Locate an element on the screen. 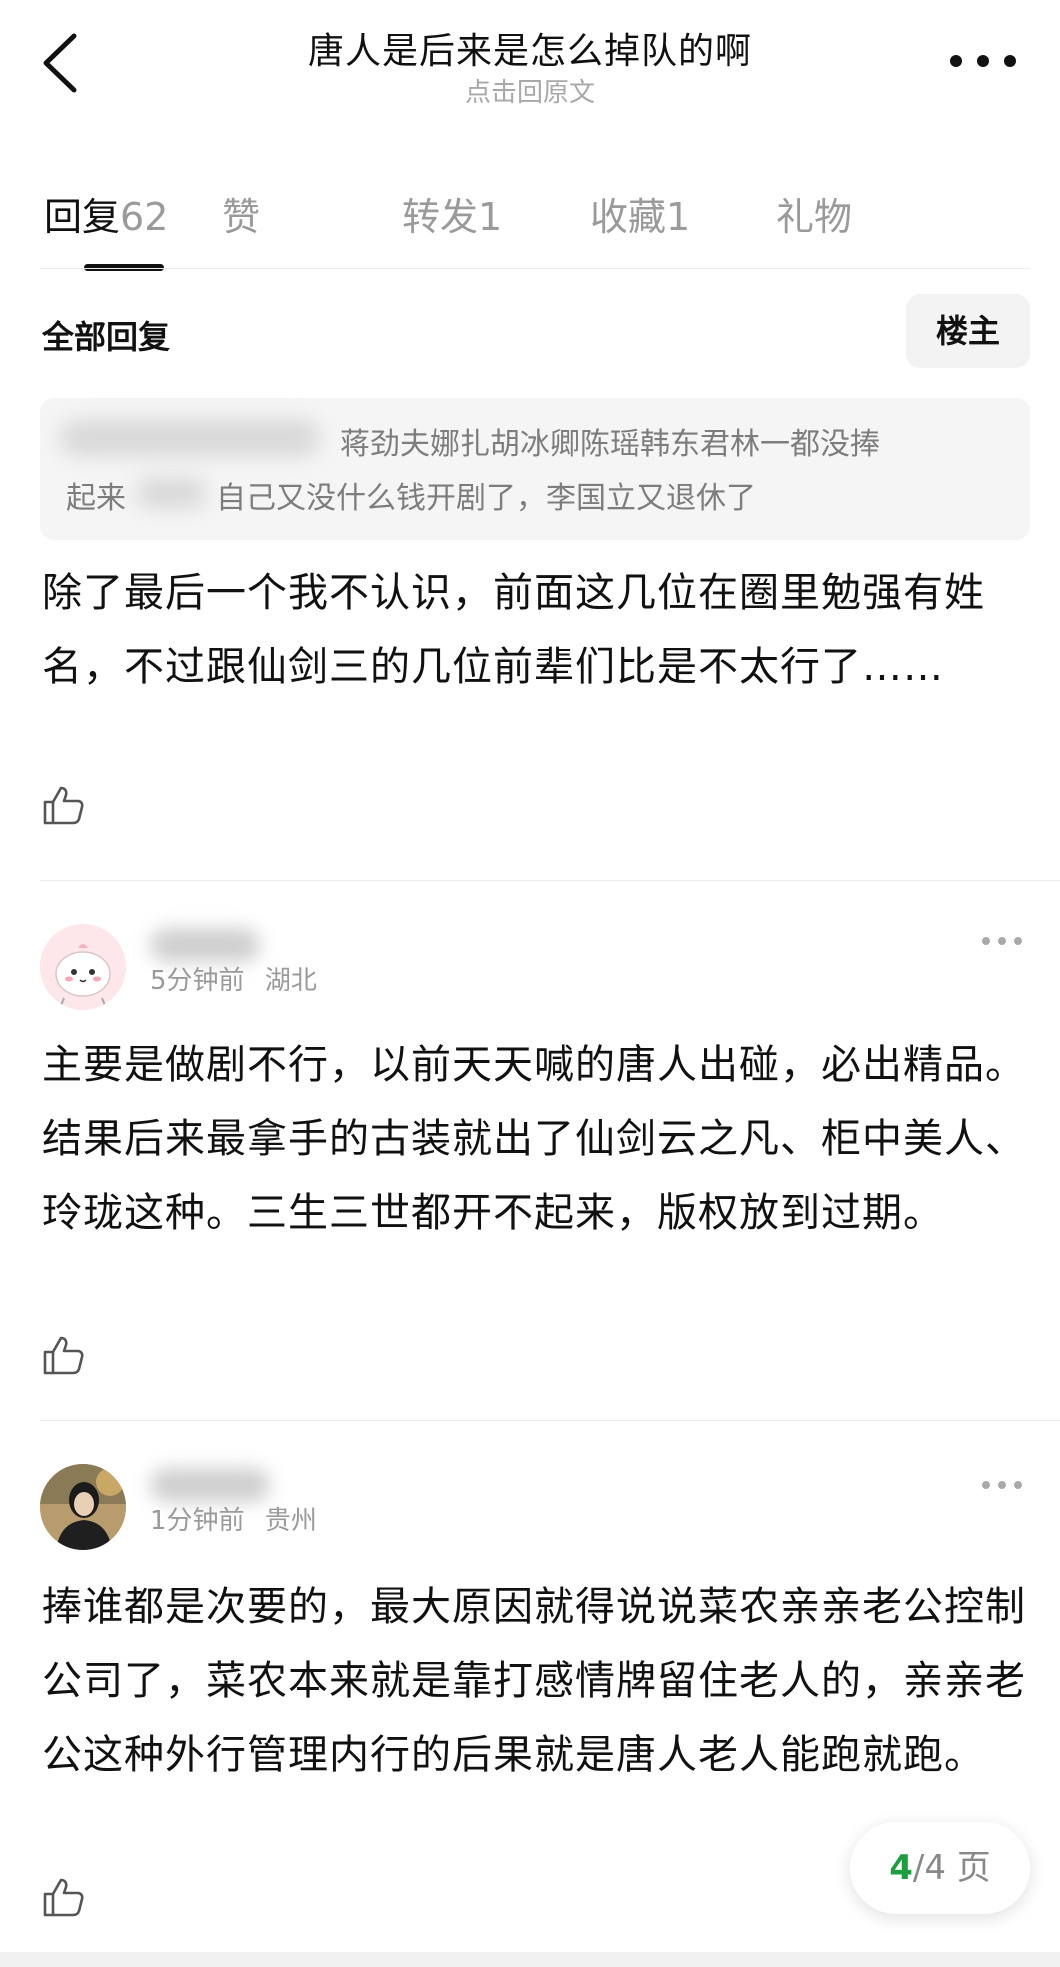  tab-gifts: 礼物 is located at coordinates (814, 213).